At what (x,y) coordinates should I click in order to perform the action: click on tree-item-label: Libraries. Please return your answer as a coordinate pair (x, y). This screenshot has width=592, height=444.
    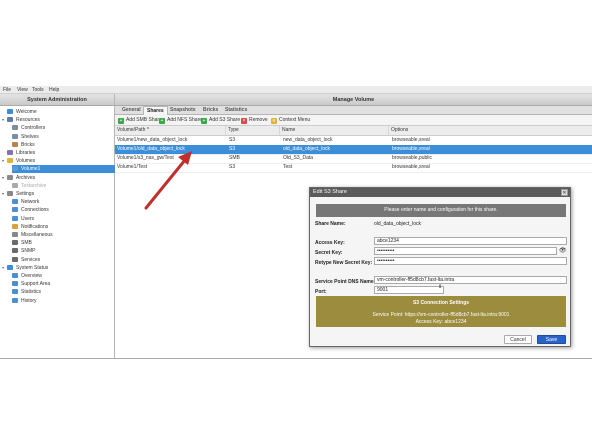
    Looking at the image, I should click on (26, 153).